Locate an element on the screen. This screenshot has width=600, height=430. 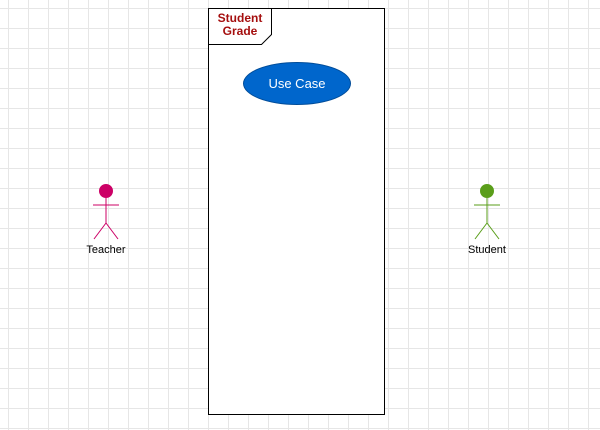
teacher-label: Teacher is located at coordinates (106, 250).